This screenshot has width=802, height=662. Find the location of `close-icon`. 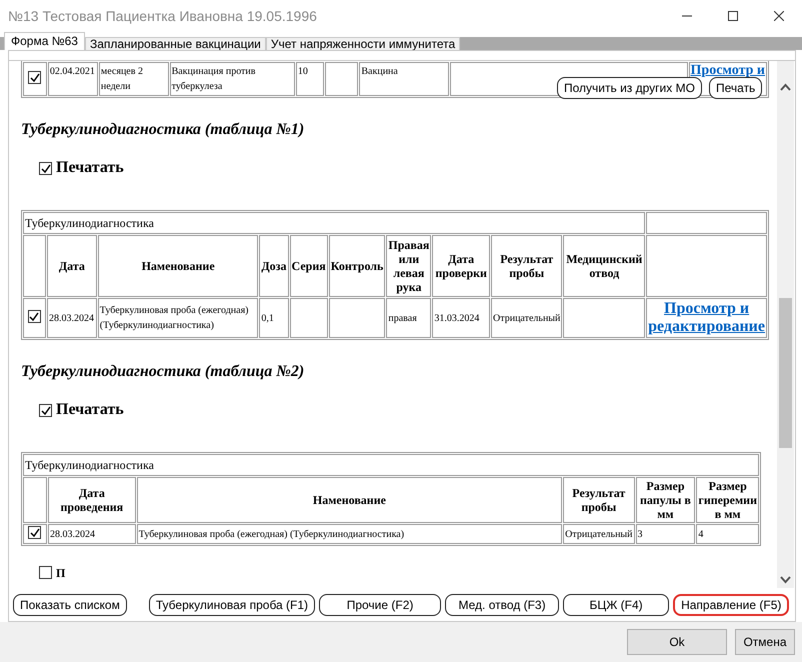

close-icon is located at coordinates (779, 16).